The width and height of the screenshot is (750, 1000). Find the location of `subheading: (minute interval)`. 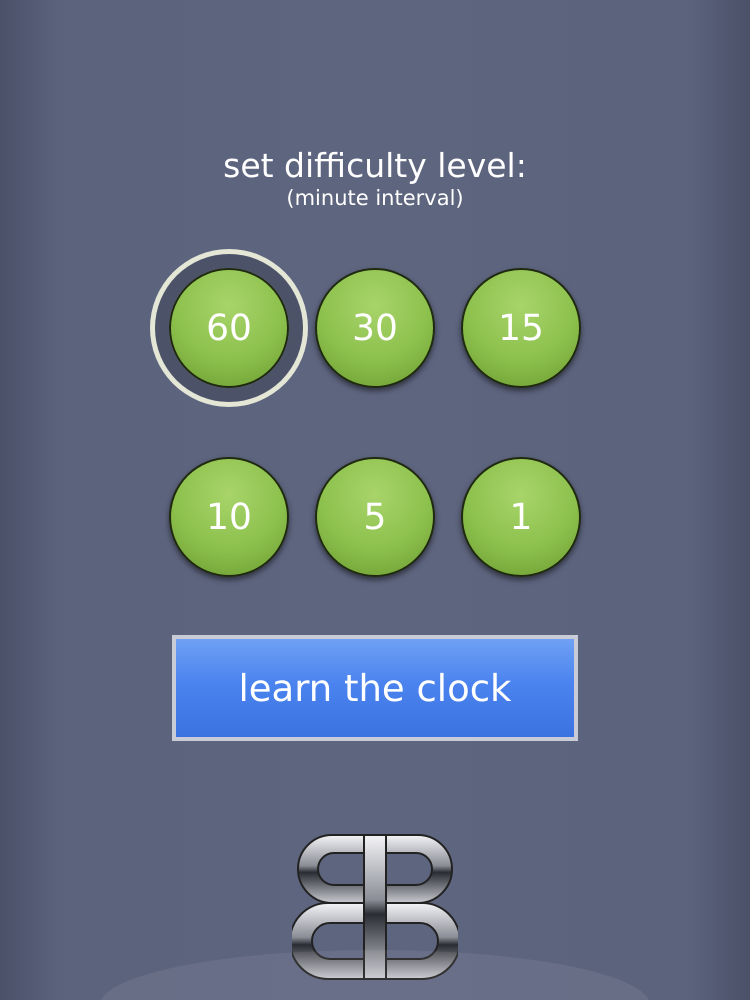

subheading: (minute interval) is located at coordinates (375, 198).